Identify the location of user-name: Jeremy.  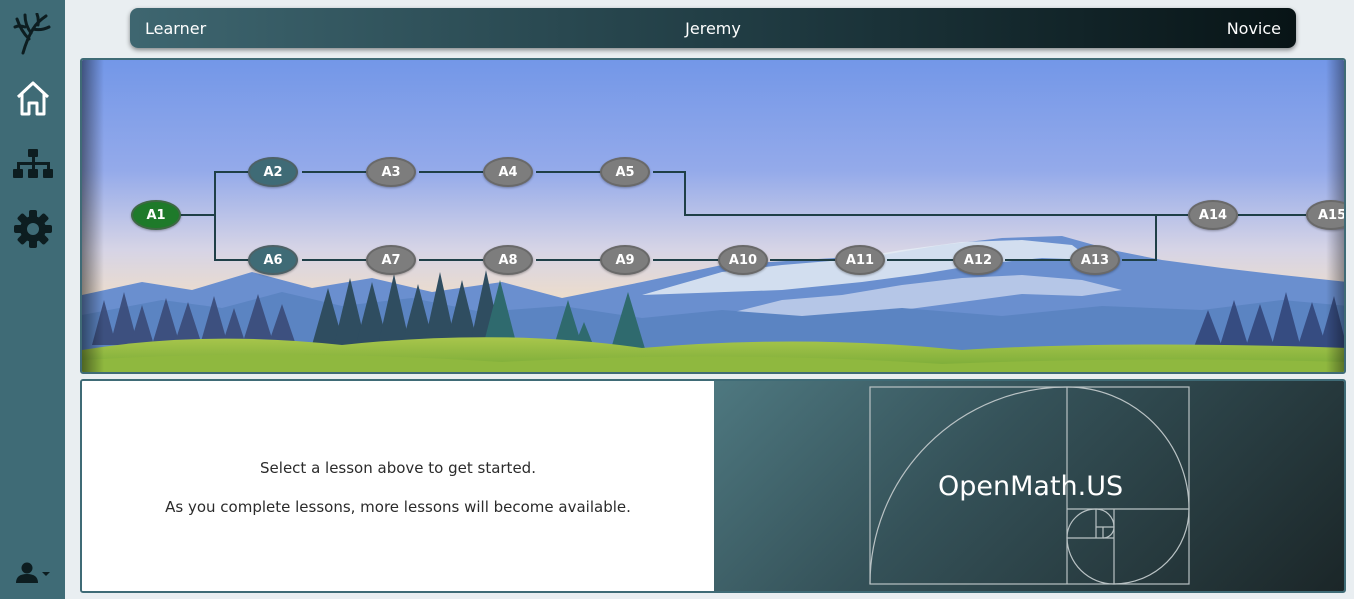
(713, 28).